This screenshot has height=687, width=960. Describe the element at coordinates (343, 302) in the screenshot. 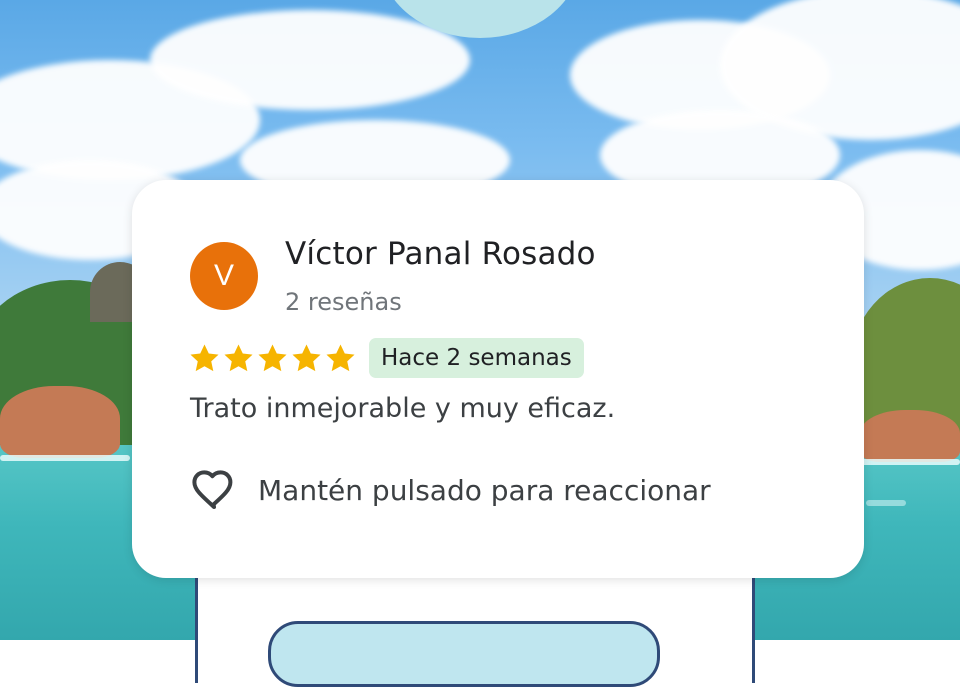

I see `review-count: 2 reseñas` at that location.